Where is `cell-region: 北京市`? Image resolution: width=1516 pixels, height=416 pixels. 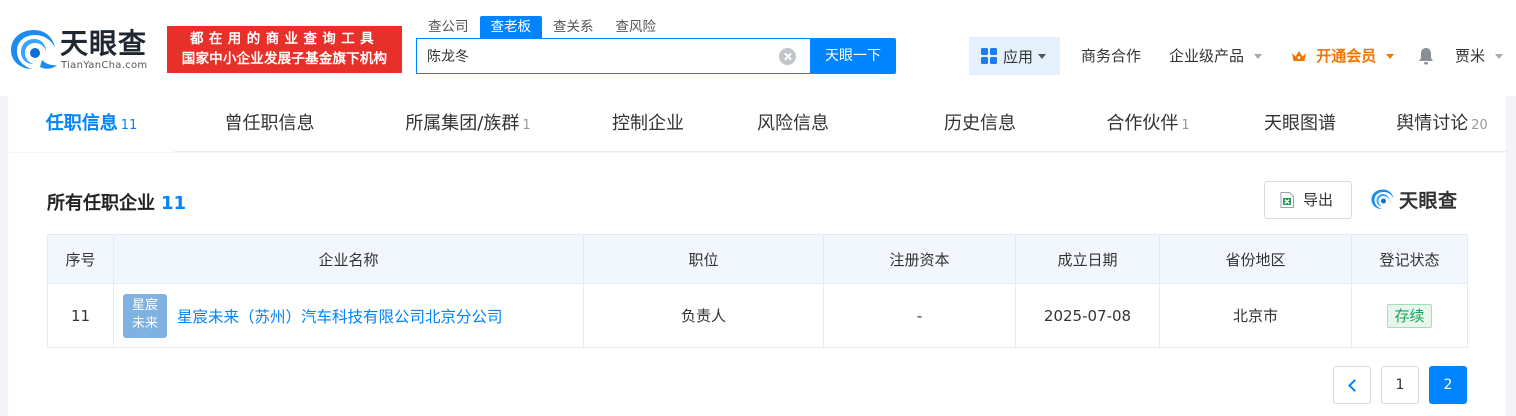 cell-region: 北京市 is located at coordinates (1255, 315).